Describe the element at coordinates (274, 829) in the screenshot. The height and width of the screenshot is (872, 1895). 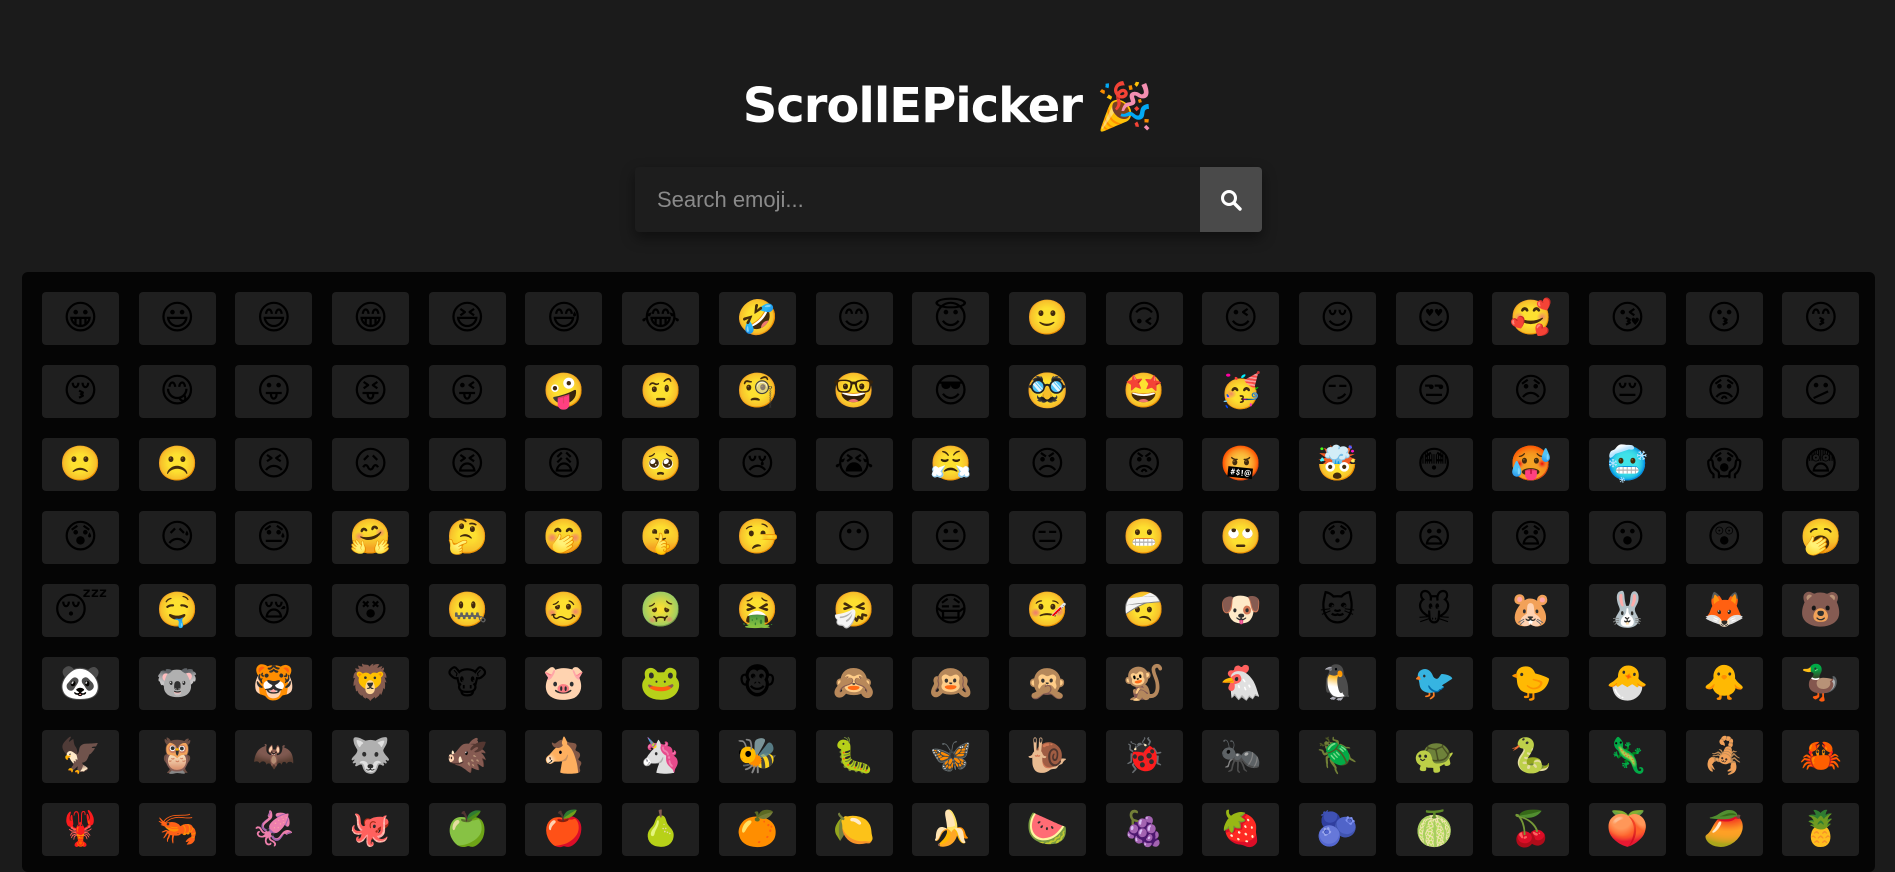
I see `emoji-cell: 🦑` at that location.